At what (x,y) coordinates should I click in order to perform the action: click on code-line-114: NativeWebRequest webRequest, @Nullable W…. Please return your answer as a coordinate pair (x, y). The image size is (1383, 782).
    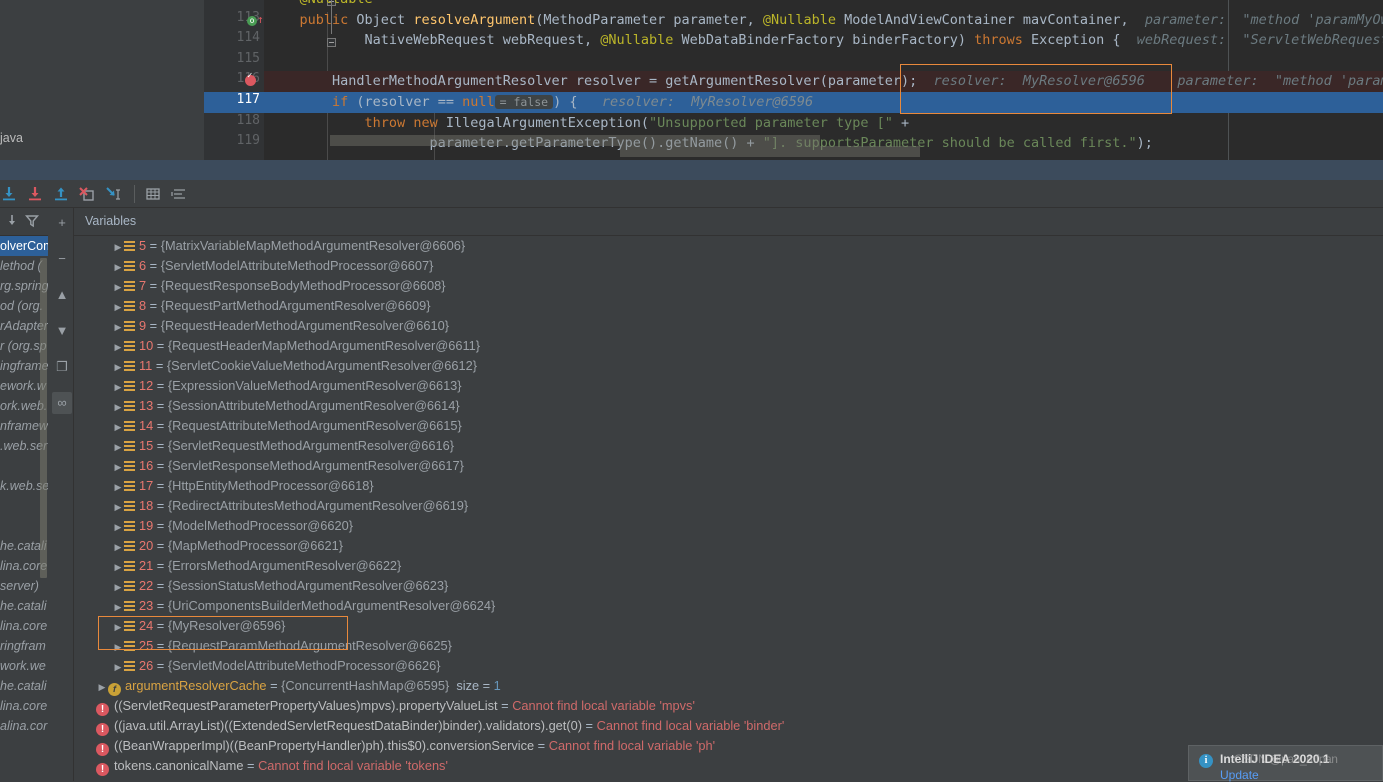
    Looking at the image, I should click on (823, 40).